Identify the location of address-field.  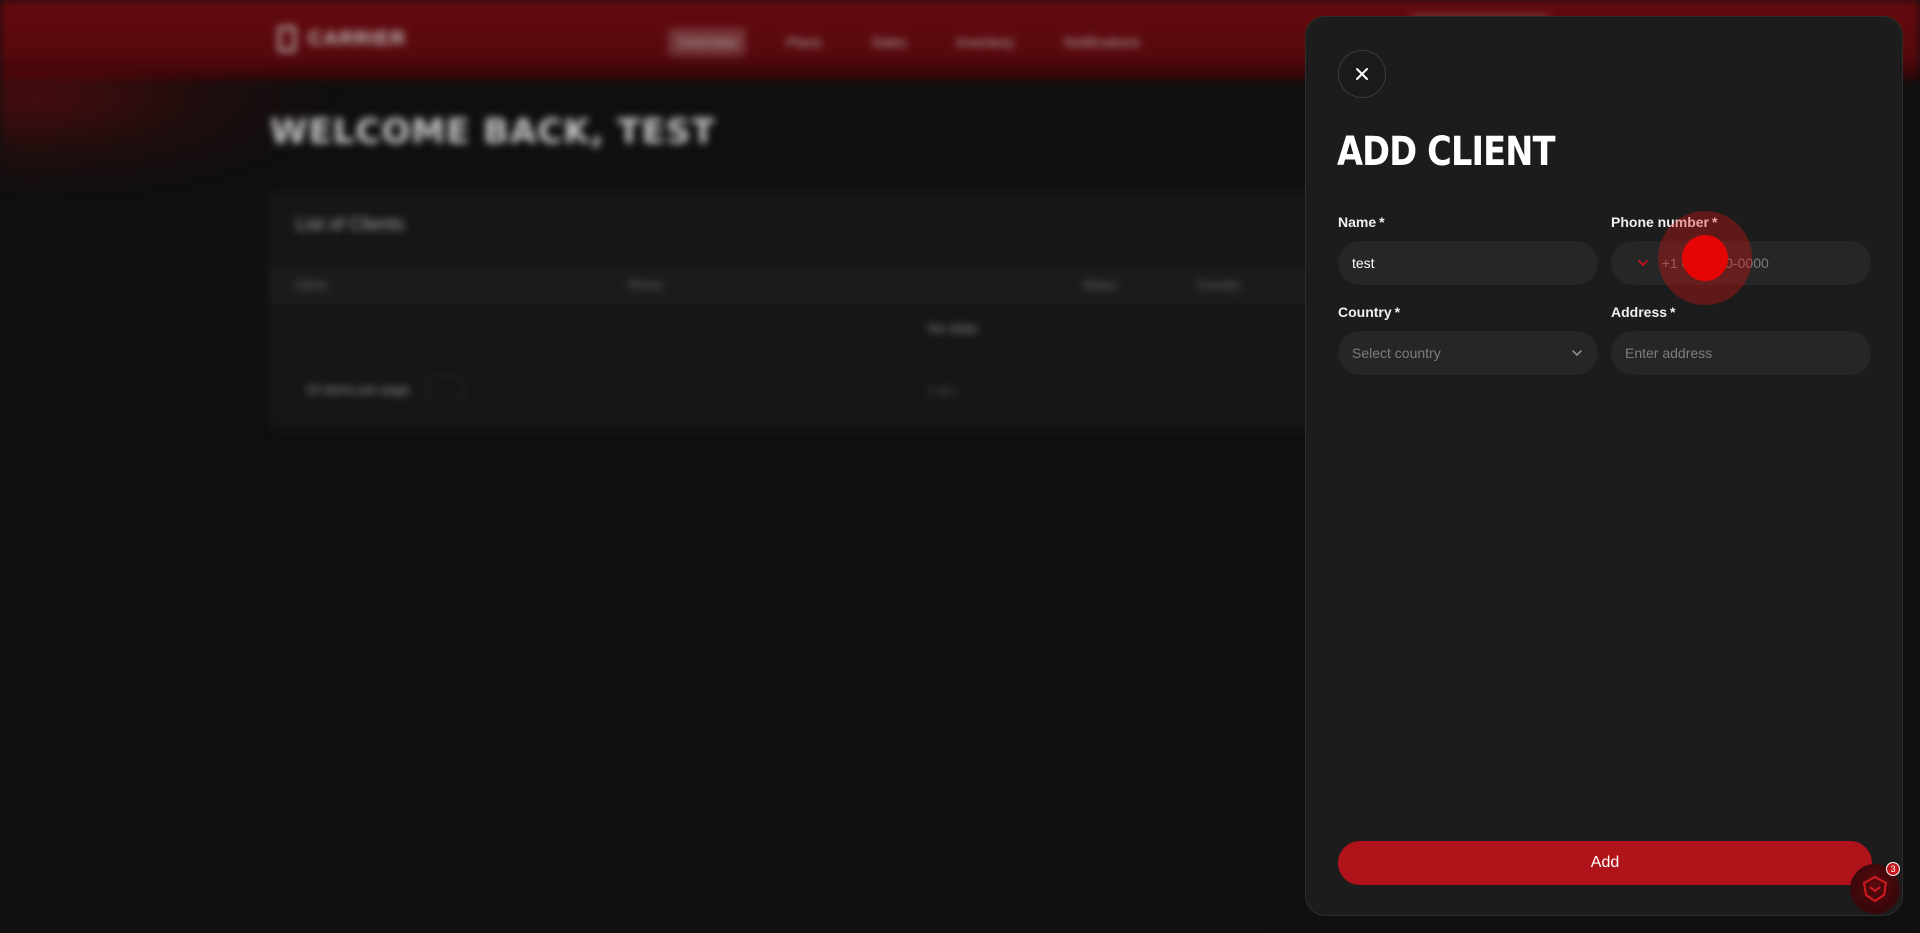
(1741, 353).